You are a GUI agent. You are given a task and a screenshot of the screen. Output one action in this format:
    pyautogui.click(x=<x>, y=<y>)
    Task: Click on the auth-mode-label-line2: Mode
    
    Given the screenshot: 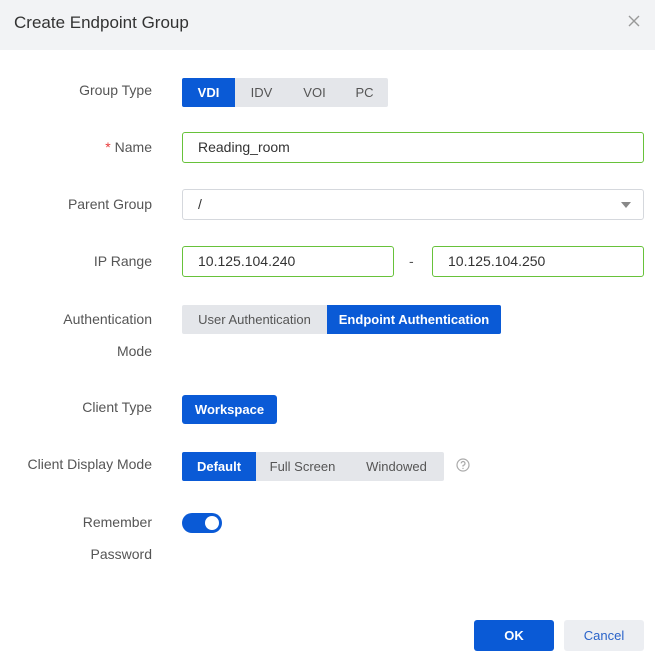 What is the action you would take?
    pyautogui.click(x=134, y=351)
    